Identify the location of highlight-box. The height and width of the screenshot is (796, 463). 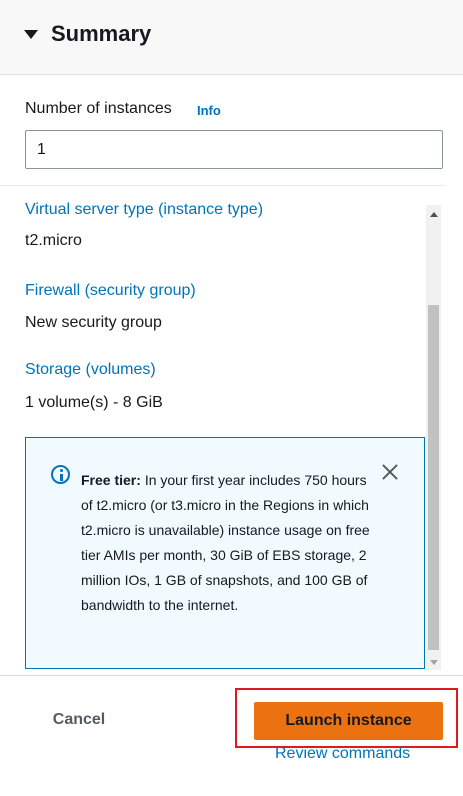
(346, 718).